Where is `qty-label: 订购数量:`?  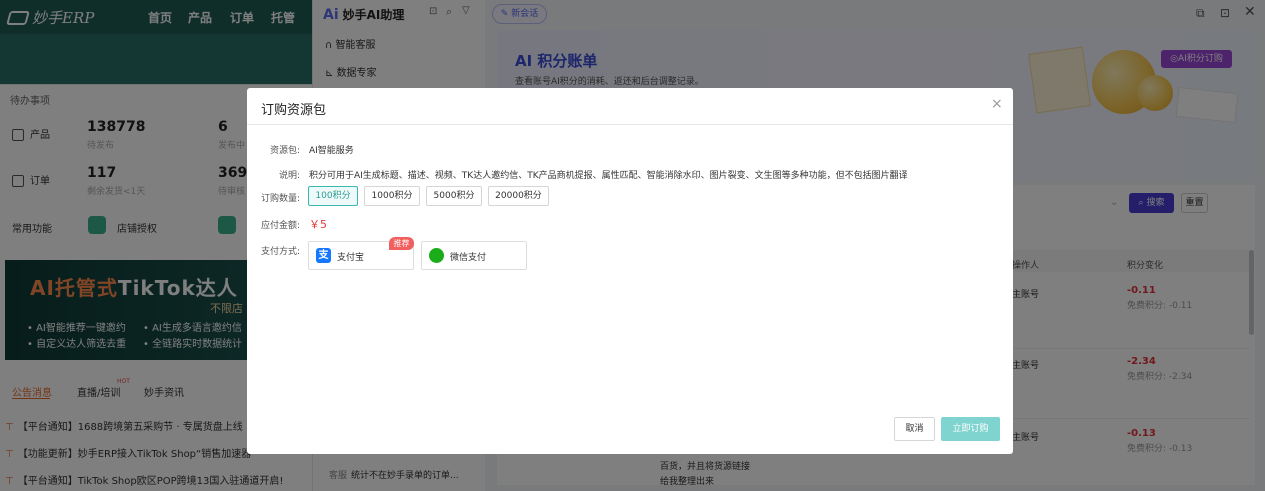
qty-label: 订购数量: is located at coordinates (280, 199).